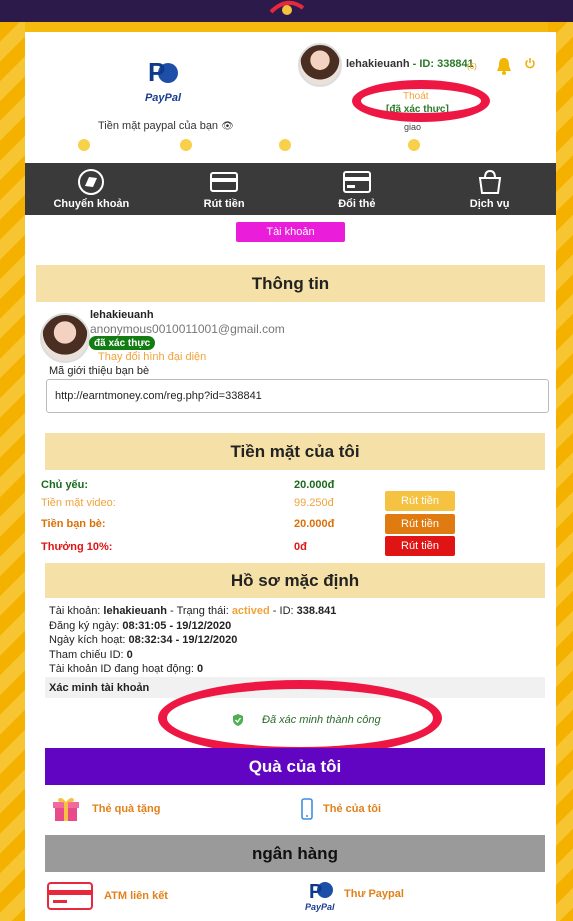 Image resolution: width=573 pixels, height=921 pixels. What do you see at coordinates (374, 894) in the screenshot?
I see `paypal-mail-label: Thư Paypal` at bounding box center [374, 894].